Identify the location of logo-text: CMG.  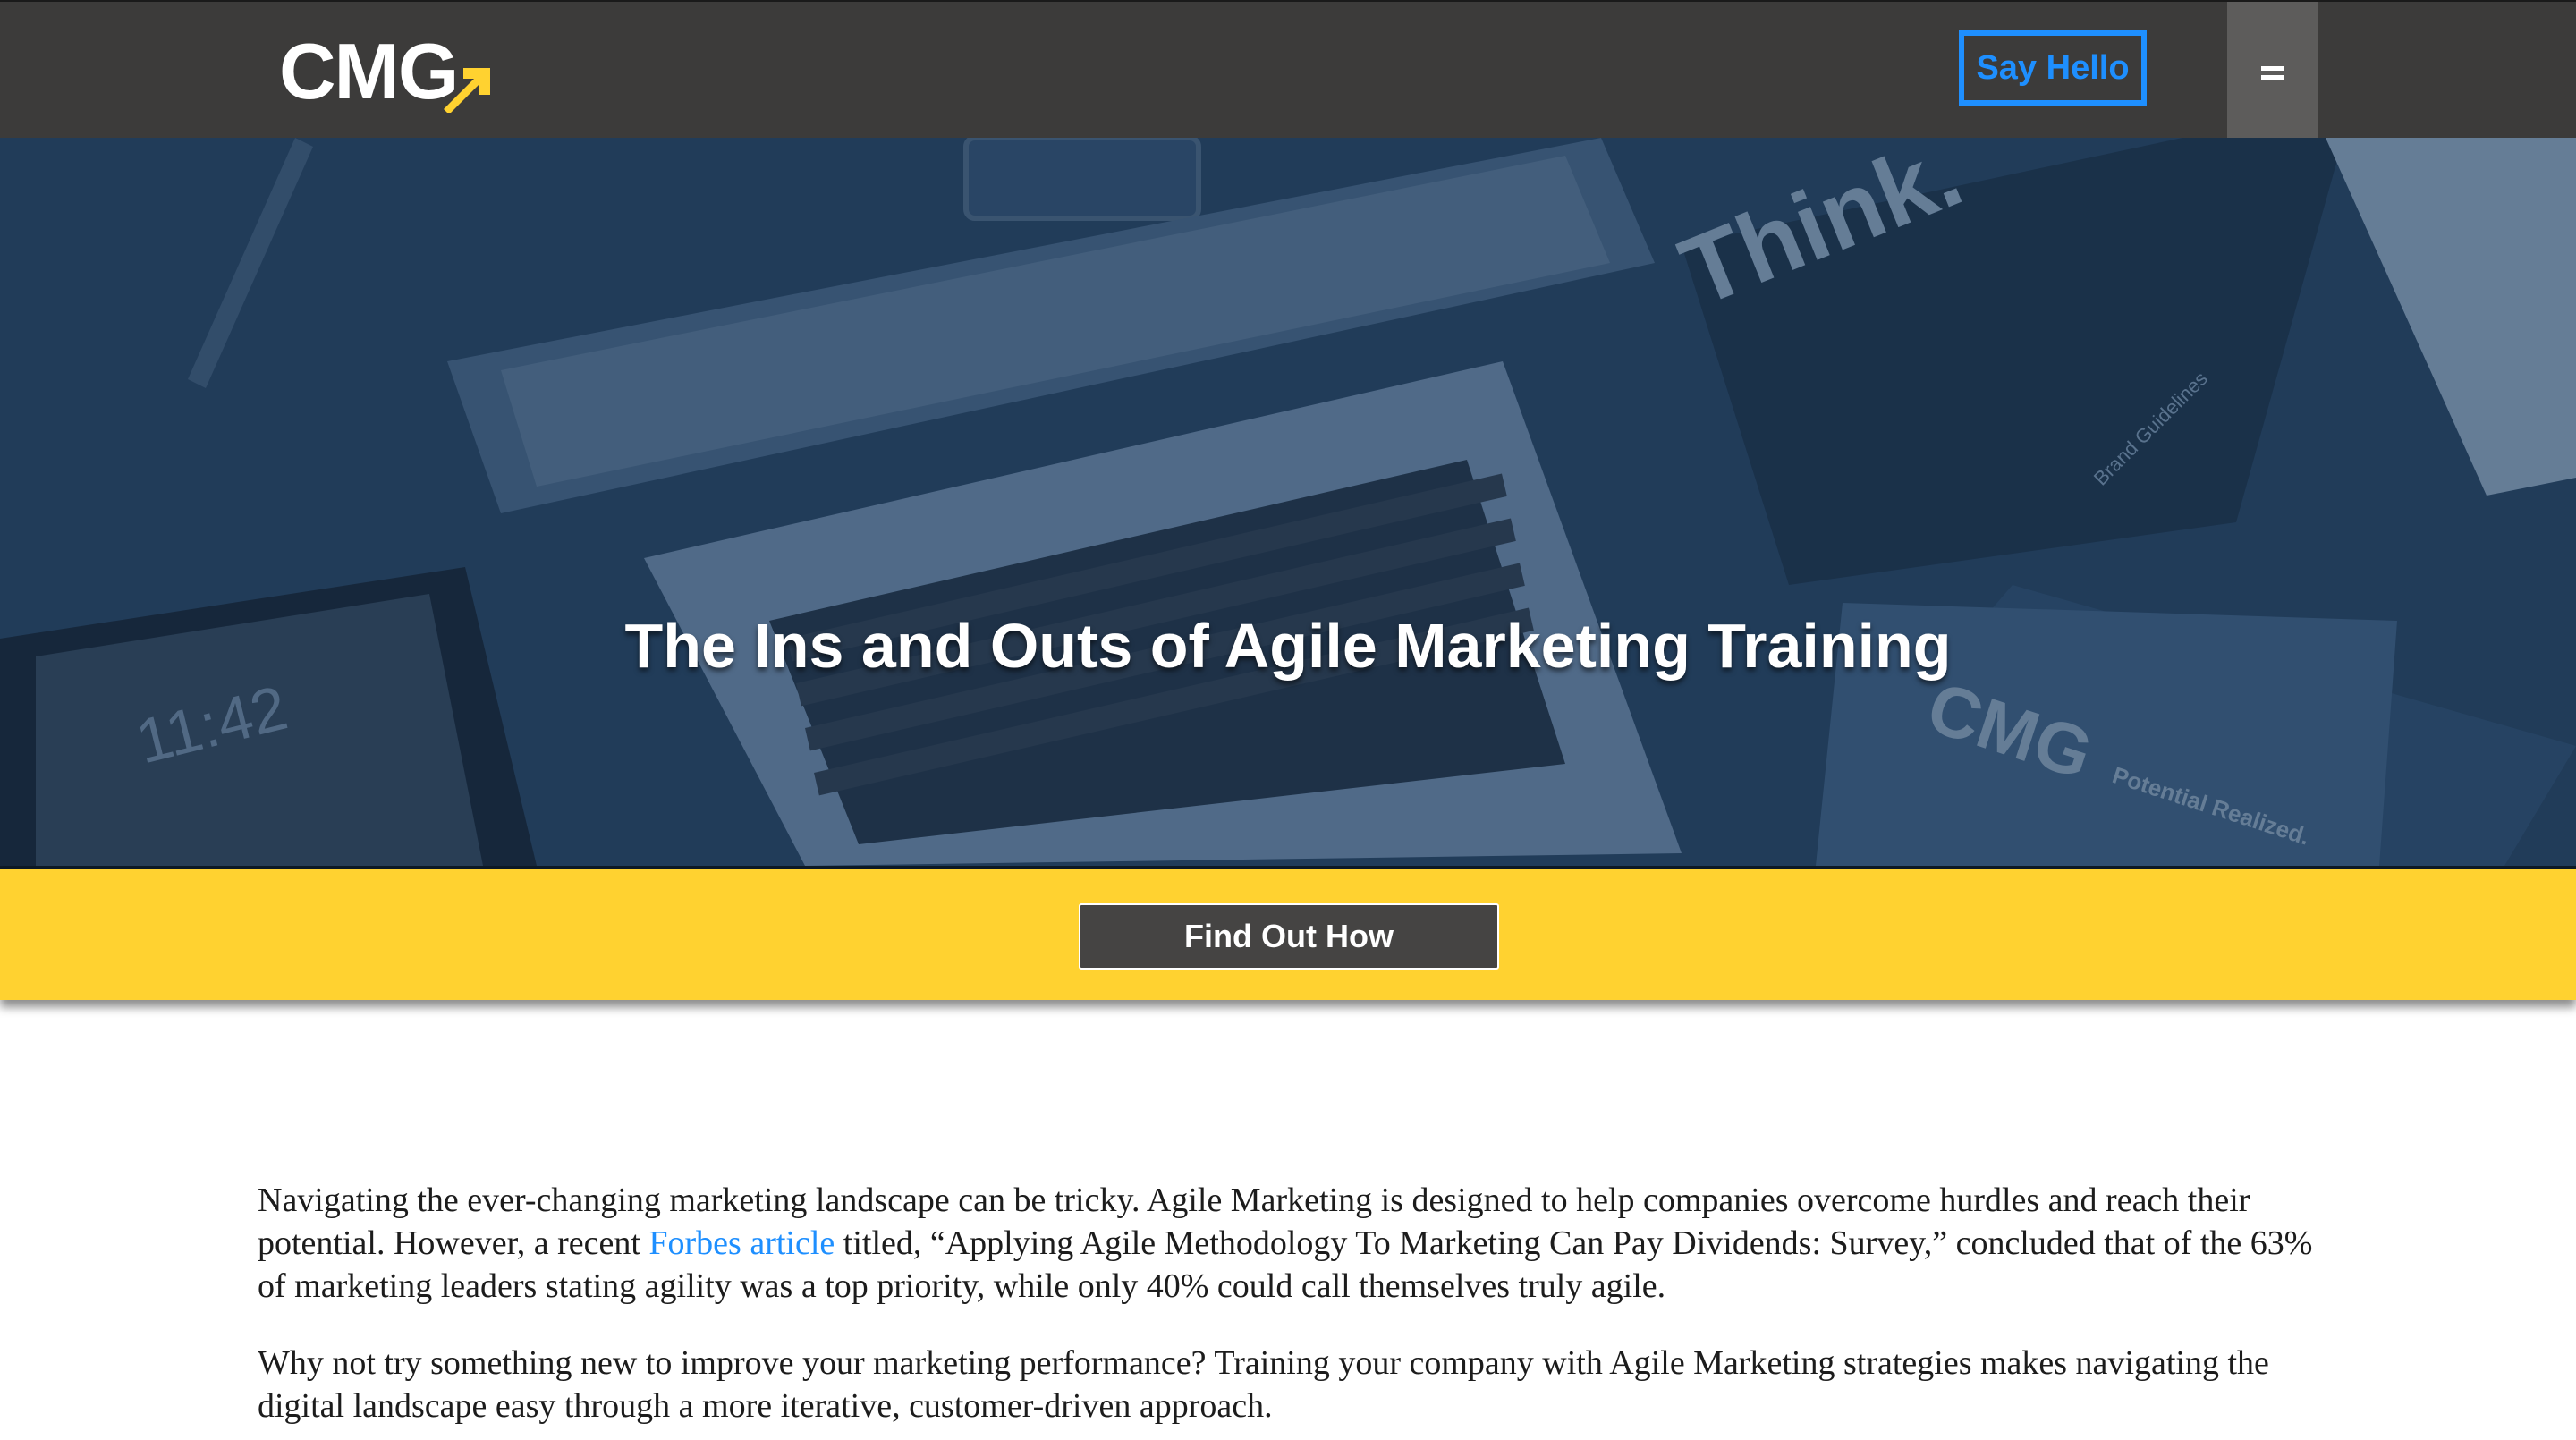
(369, 71).